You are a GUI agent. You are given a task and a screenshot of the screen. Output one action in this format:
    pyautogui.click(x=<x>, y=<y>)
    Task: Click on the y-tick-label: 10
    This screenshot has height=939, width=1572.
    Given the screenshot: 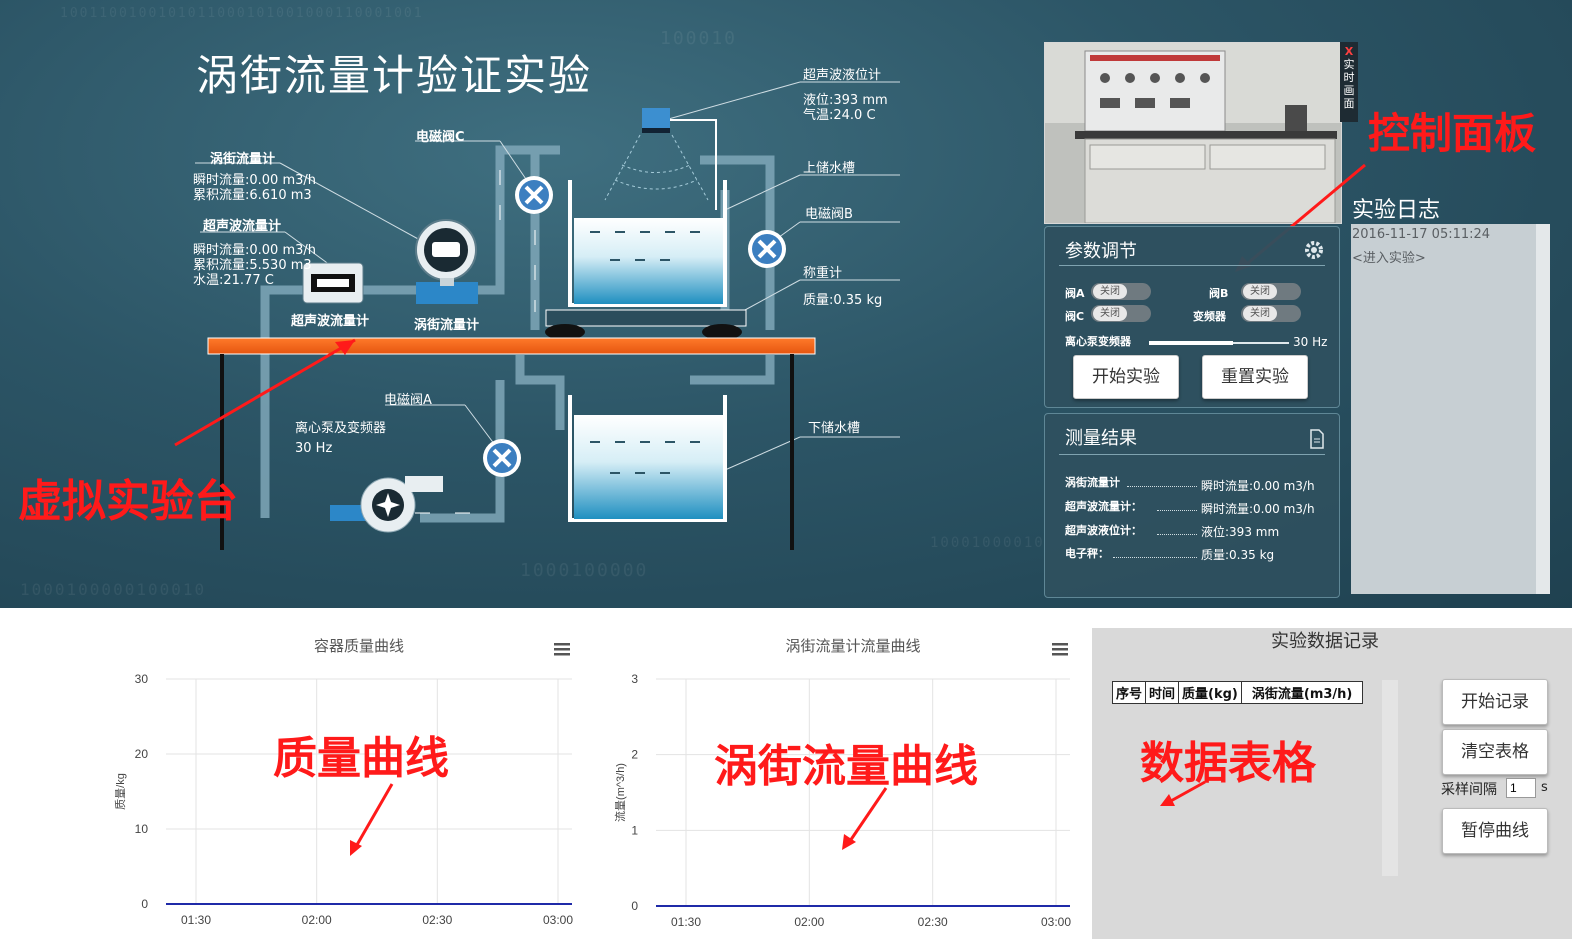 What is the action you would take?
    pyautogui.click(x=142, y=829)
    